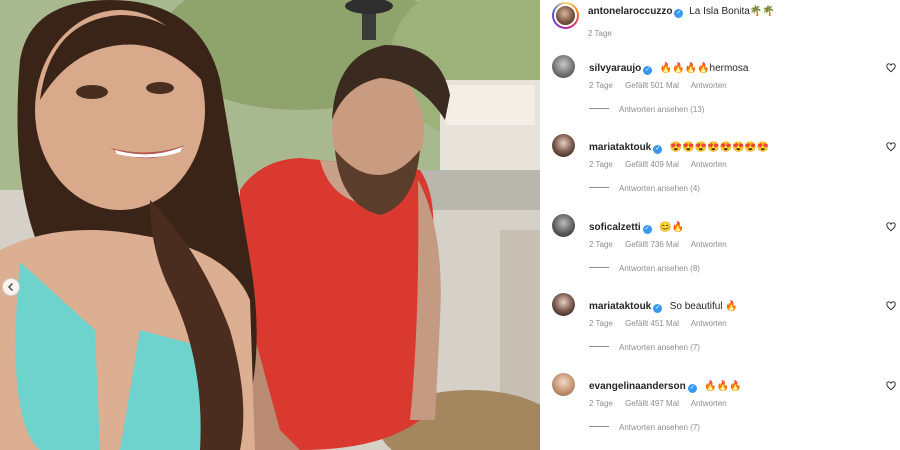 The image size is (900, 450). Describe the element at coordinates (600, 33) in the screenshot. I see `caption-timestamp: 2 Tage` at that location.